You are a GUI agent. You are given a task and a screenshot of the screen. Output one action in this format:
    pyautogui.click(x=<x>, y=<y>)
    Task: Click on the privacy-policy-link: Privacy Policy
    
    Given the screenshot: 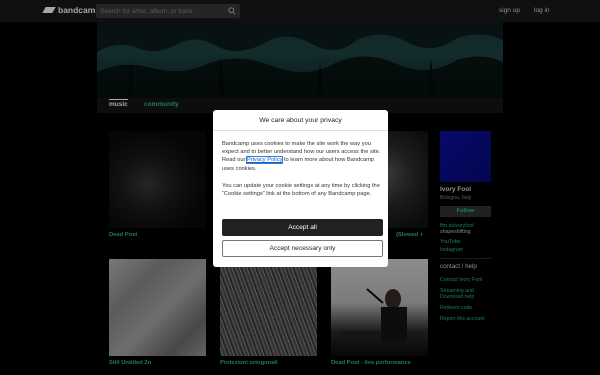 What is the action you would take?
    pyautogui.click(x=264, y=160)
    